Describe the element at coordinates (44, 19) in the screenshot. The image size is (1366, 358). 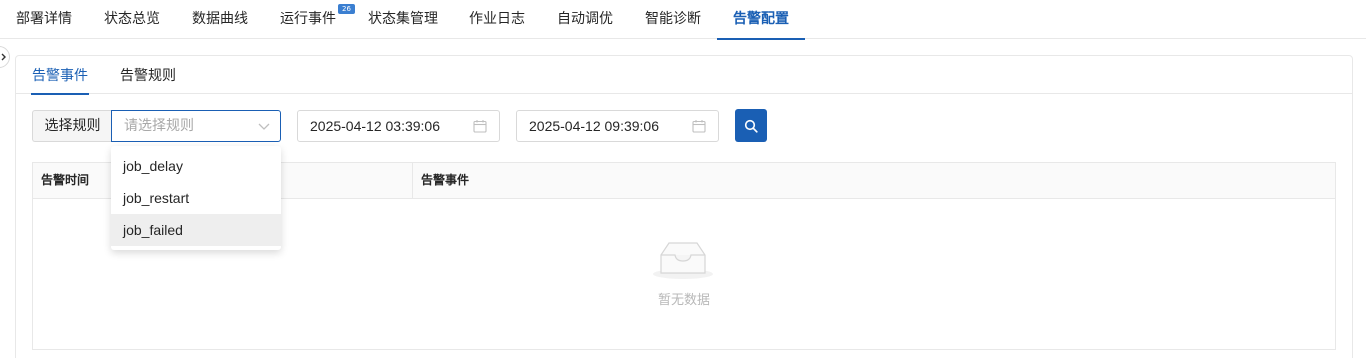
I see `tab-deploy-details: 部署详情` at that location.